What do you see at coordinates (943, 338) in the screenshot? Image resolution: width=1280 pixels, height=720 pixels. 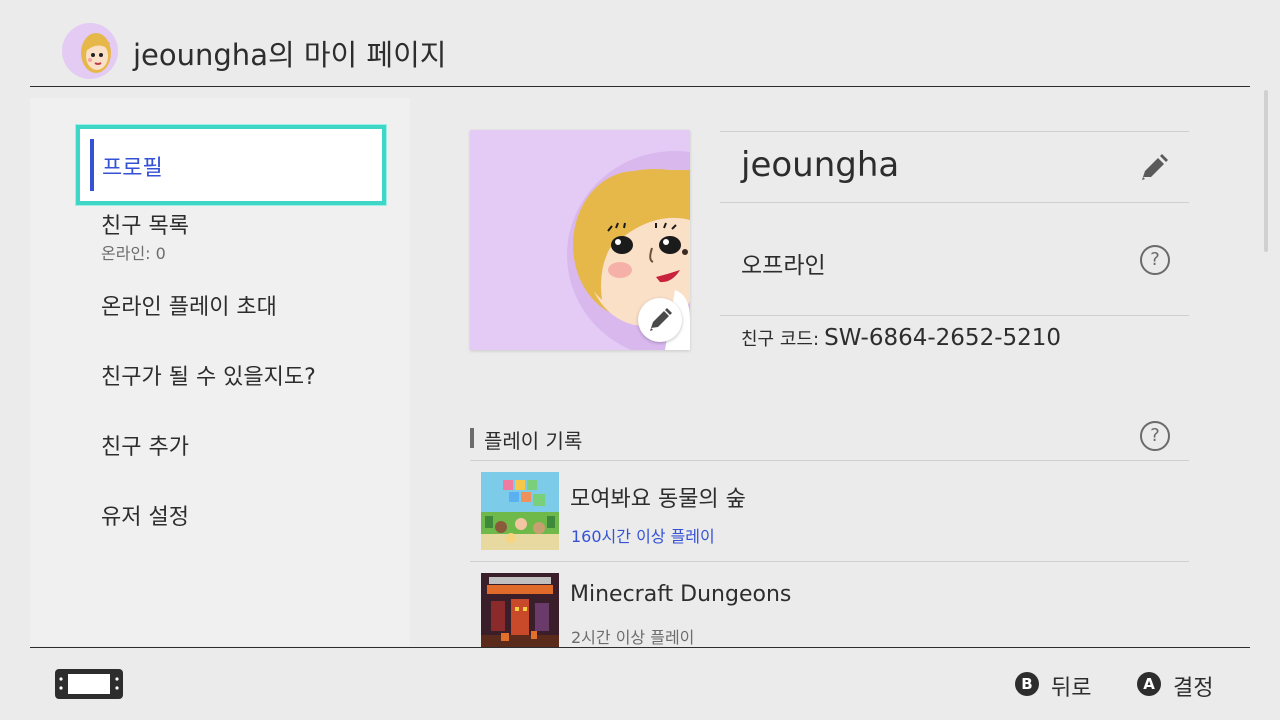 I see `friend-code-value: SW-6864-2652-5210` at bounding box center [943, 338].